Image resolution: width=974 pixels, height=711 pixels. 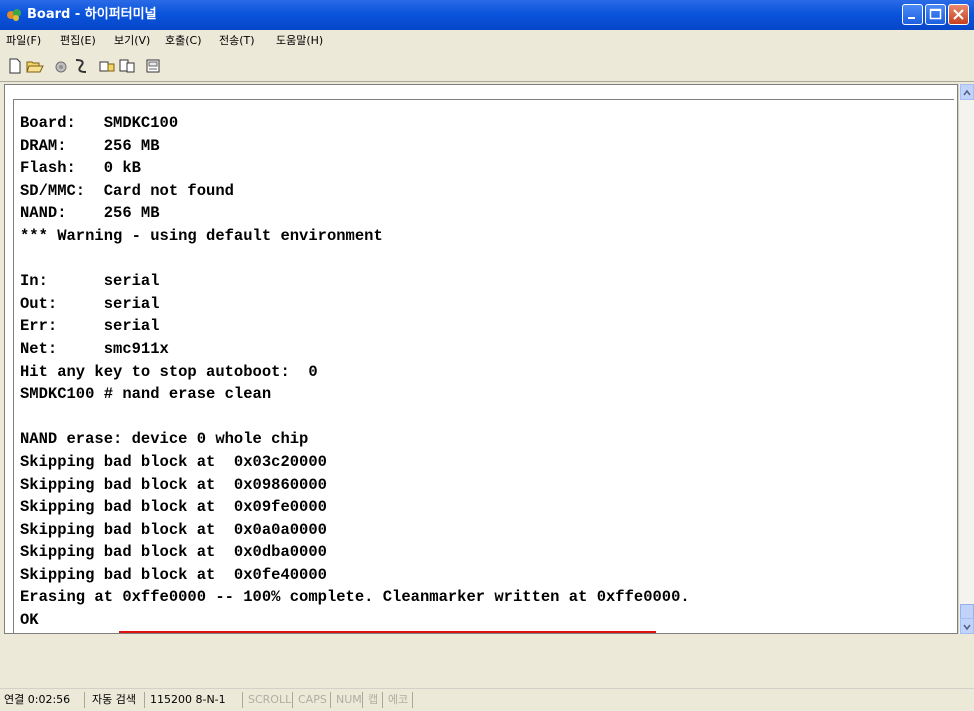 What do you see at coordinates (398, 700) in the screenshot?
I see `status-echo: 에코` at bounding box center [398, 700].